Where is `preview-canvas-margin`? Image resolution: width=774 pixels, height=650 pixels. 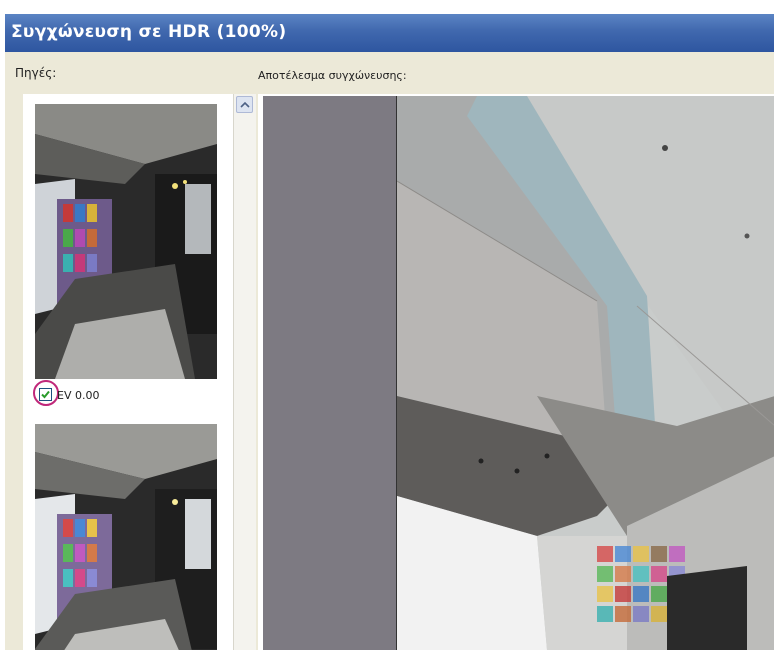
preview-canvas-margin is located at coordinates (329, 373).